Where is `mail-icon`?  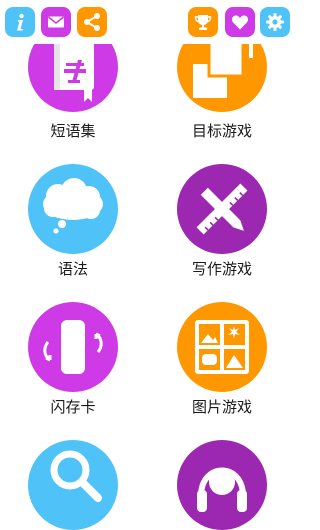 mail-icon is located at coordinates (56, 22).